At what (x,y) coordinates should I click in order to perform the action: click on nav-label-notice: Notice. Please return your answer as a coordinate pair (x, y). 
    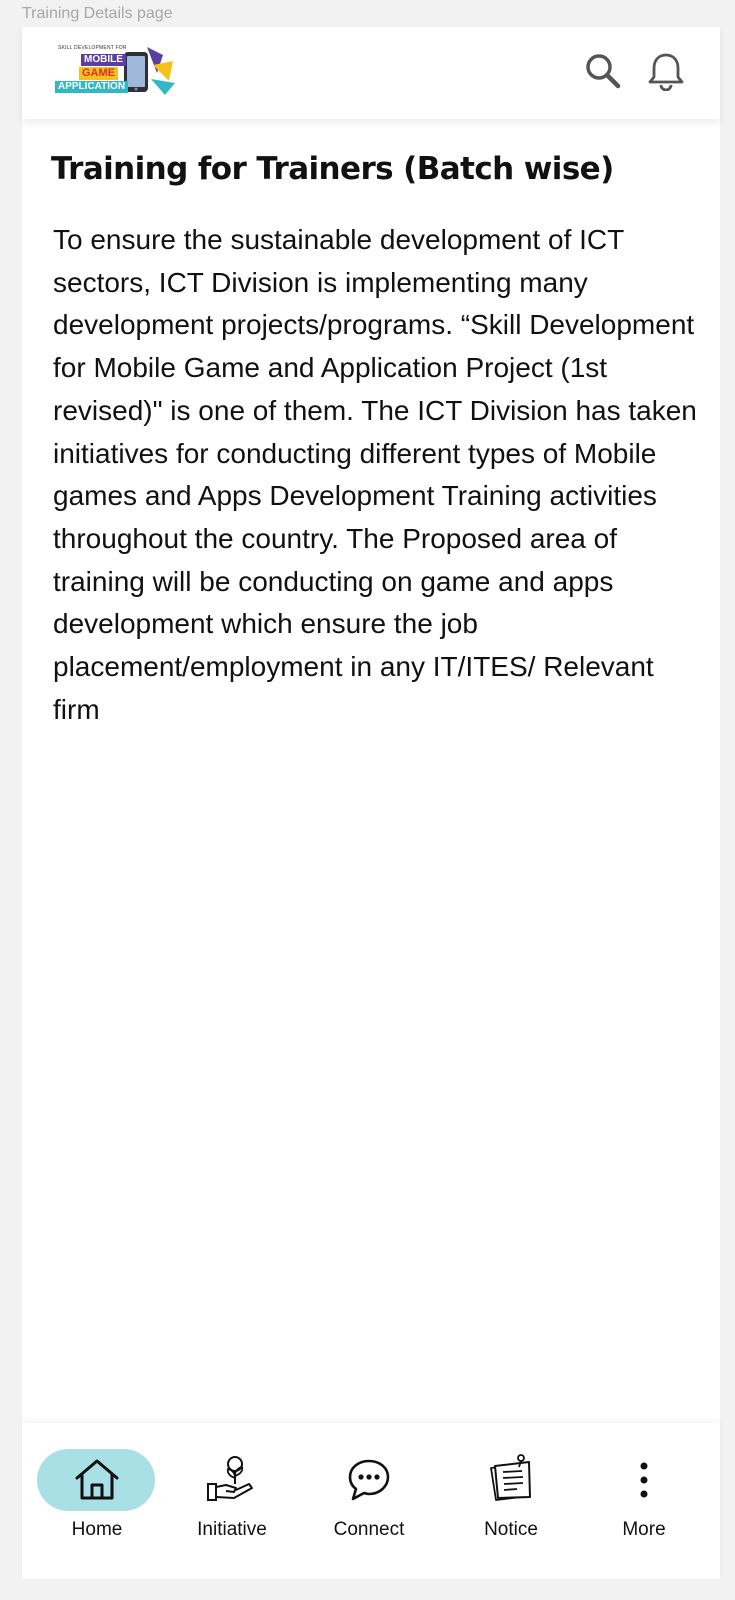
    Looking at the image, I should click on (511, 1529).